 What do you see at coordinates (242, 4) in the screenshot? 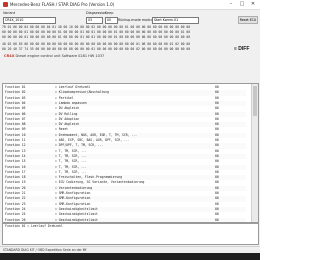
I see `maximize-button: □` at bounding box center [242, 4].